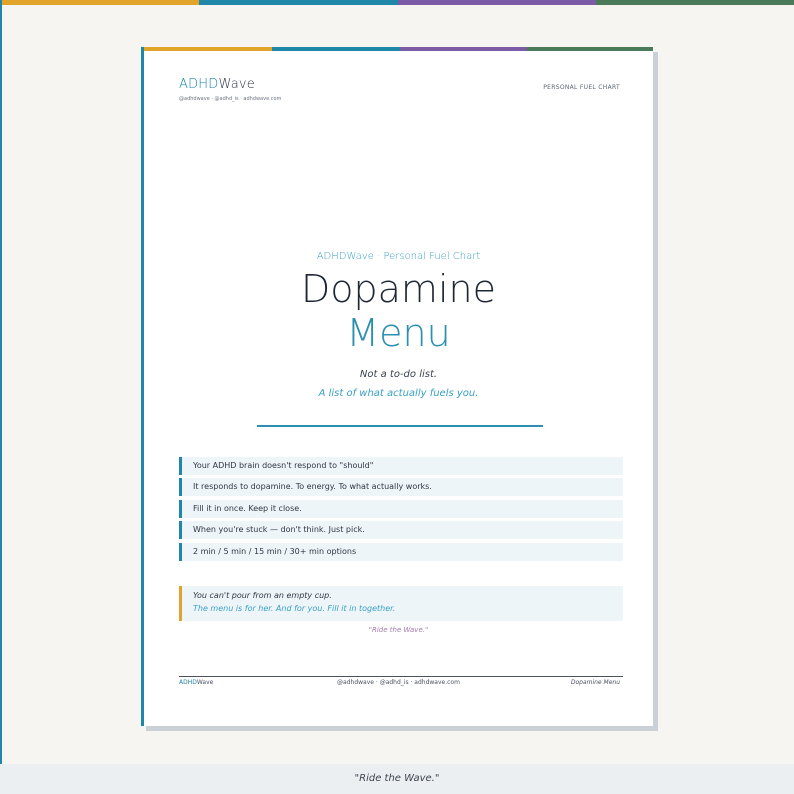  I want to click on footer-doc-name: Dopamine Menu, so click(595, 682).